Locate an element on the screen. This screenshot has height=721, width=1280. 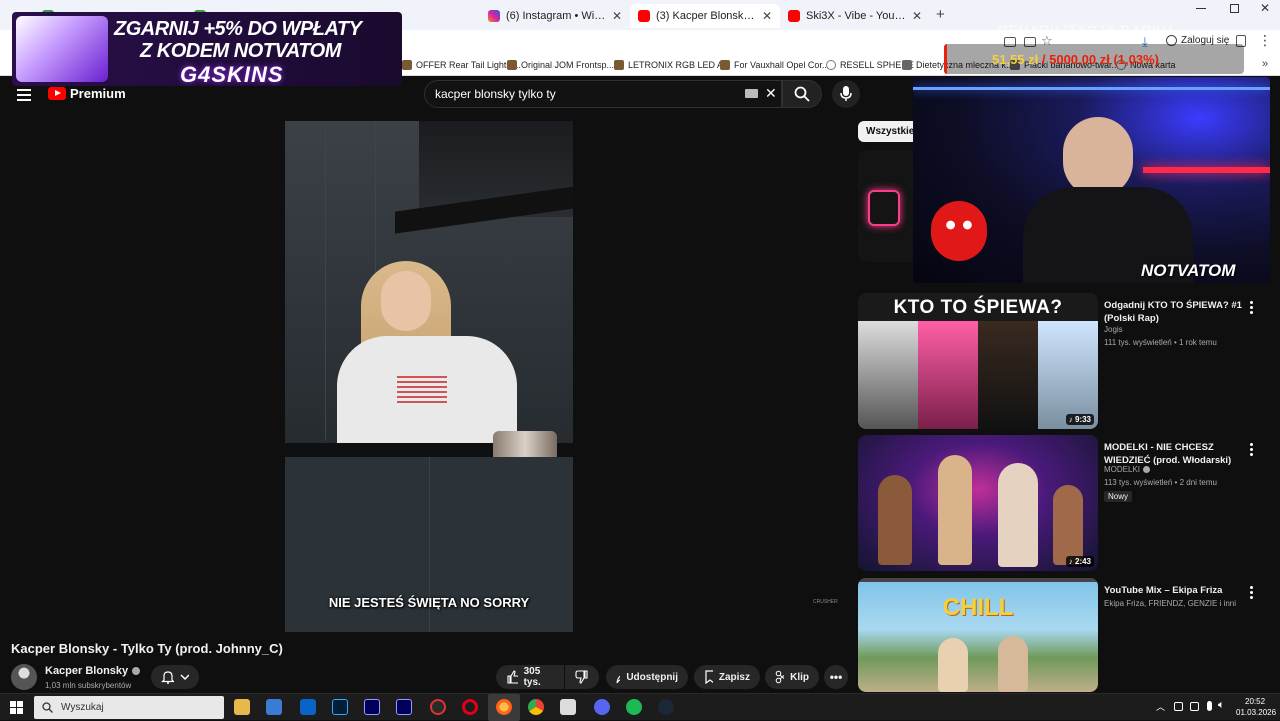
video-thumbnail: CHILL is located at coordinates (978, 635).